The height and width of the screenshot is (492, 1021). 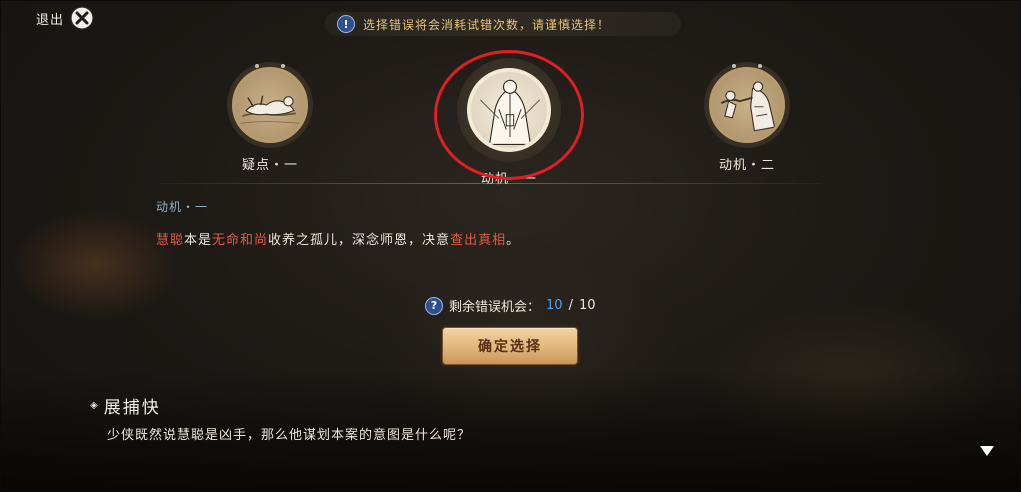 I want to click on chances-current: 10, so click(x=554, y=305).